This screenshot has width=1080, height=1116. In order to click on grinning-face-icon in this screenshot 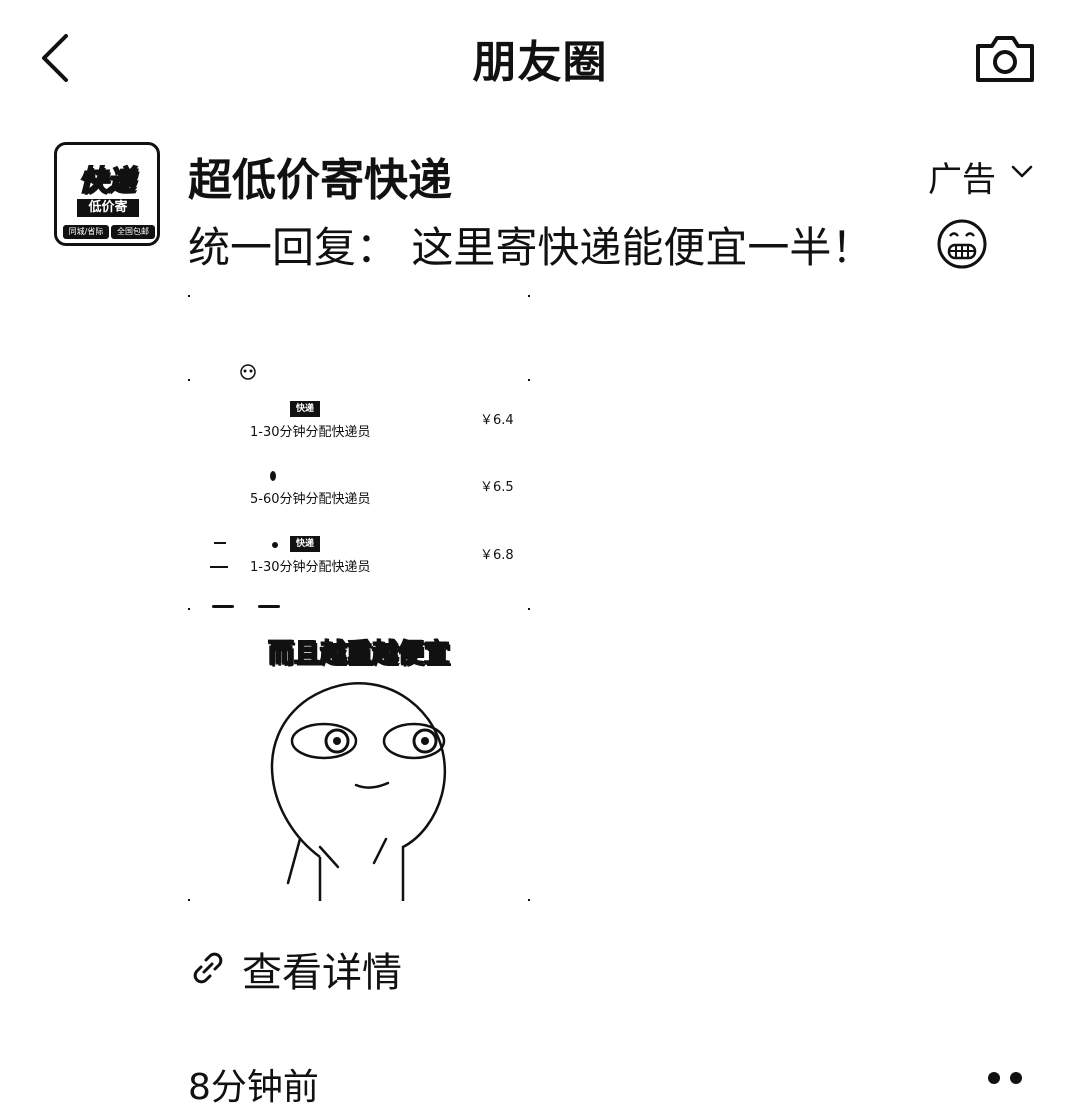, I will do `click(962, 244)`.